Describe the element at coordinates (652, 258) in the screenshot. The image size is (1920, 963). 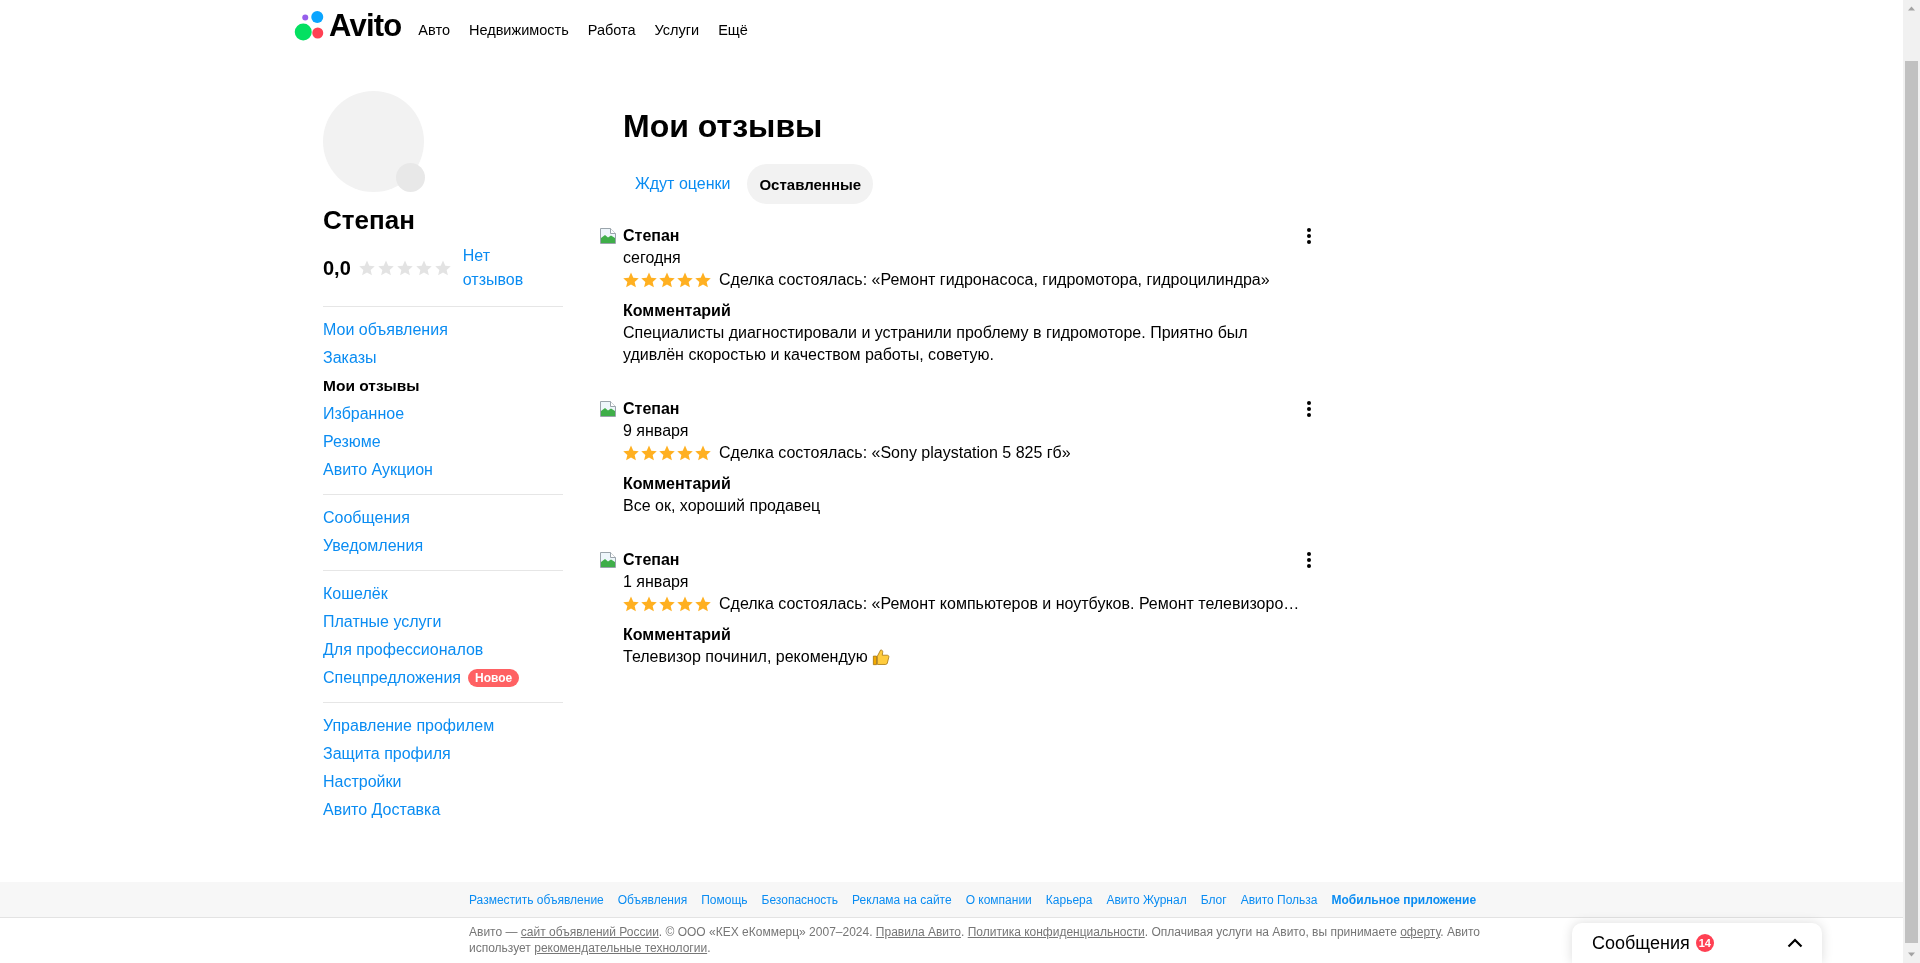
I see `review-date: сегодня` at that location.